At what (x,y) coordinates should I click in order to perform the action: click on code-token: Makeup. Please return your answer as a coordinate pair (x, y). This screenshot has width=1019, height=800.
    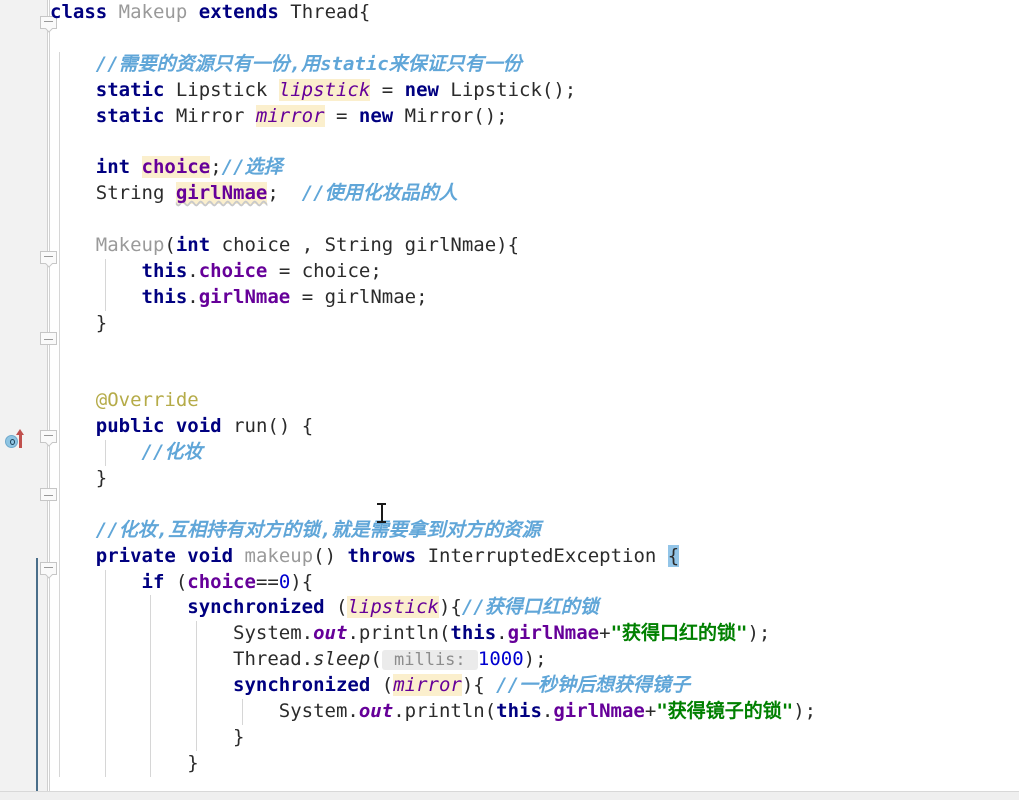
    Looking at the image, I should click on (153, 12).